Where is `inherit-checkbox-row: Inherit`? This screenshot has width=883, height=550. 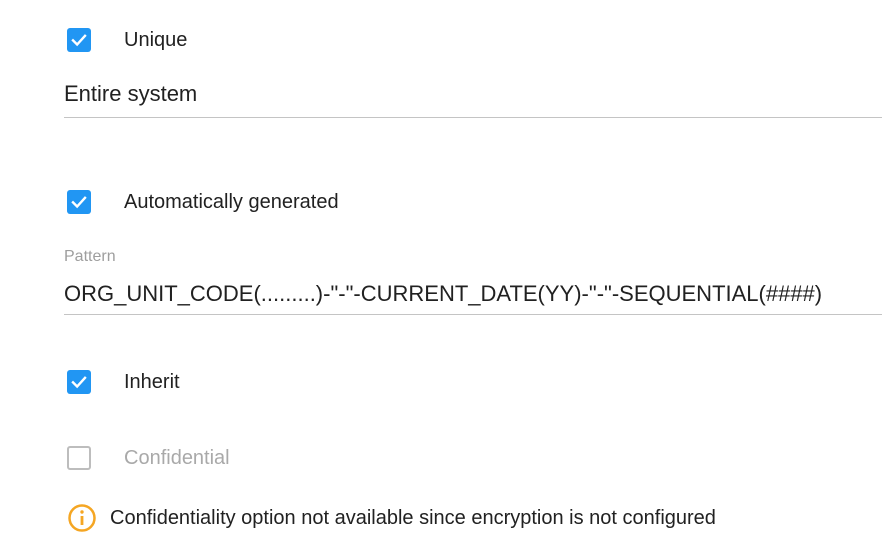
inherit-checkbox-row: Inherit is located at coordinates (123, 382).